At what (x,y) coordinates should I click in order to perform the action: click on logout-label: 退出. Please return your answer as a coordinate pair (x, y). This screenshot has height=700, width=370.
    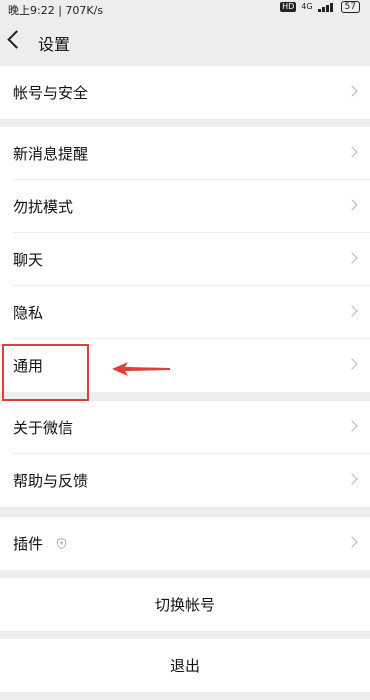
    Looking at the image, I should click on (184, 666).